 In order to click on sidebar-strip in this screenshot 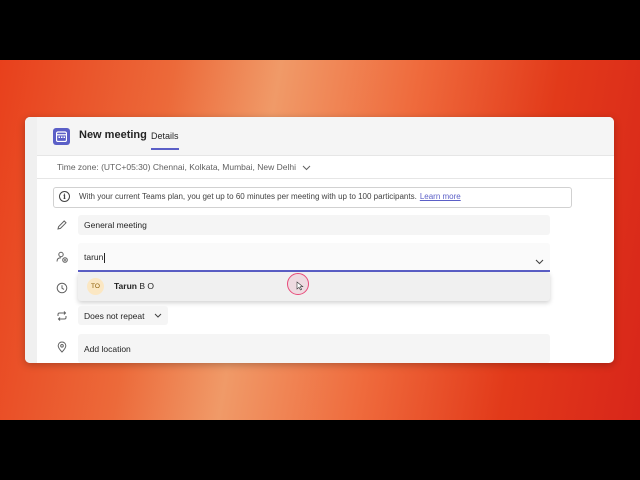, I will do `click(31, 240)`.